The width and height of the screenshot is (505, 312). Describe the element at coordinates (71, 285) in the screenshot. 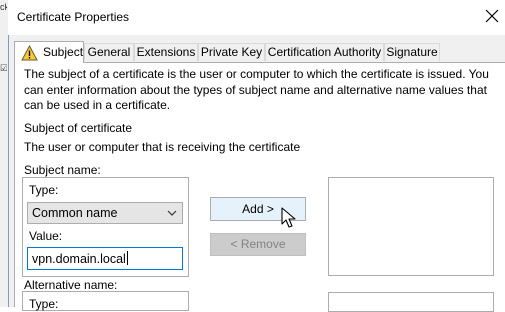

I see `alternative-name-label: Alternative name:` at that location.